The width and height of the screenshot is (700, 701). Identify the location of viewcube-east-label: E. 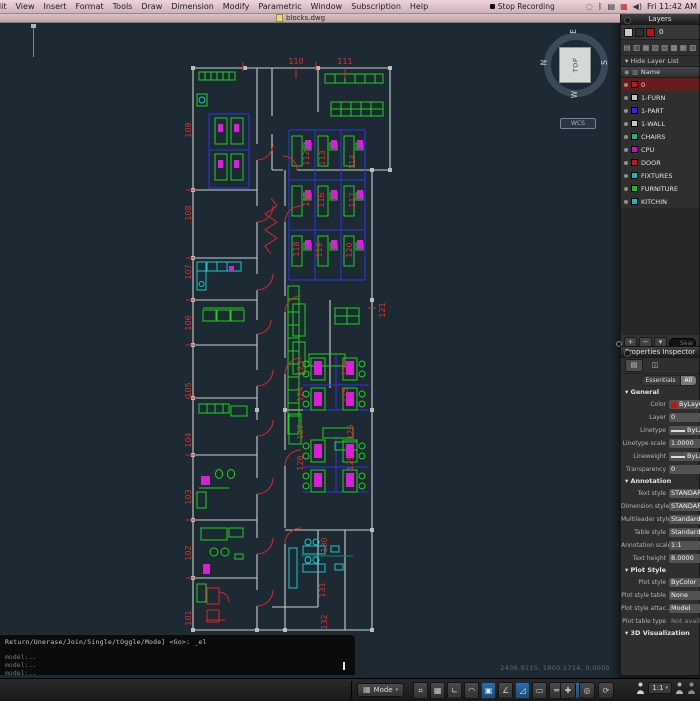
(573, 31).